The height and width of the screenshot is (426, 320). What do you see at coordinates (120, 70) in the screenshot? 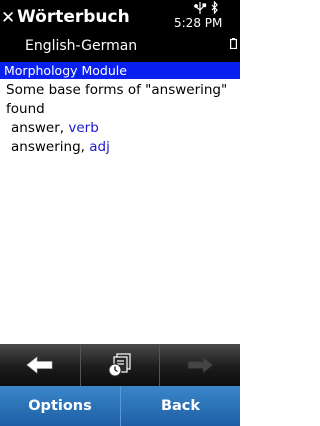
I see `section-header: Morphology Module` at bounding box center [120, 70].